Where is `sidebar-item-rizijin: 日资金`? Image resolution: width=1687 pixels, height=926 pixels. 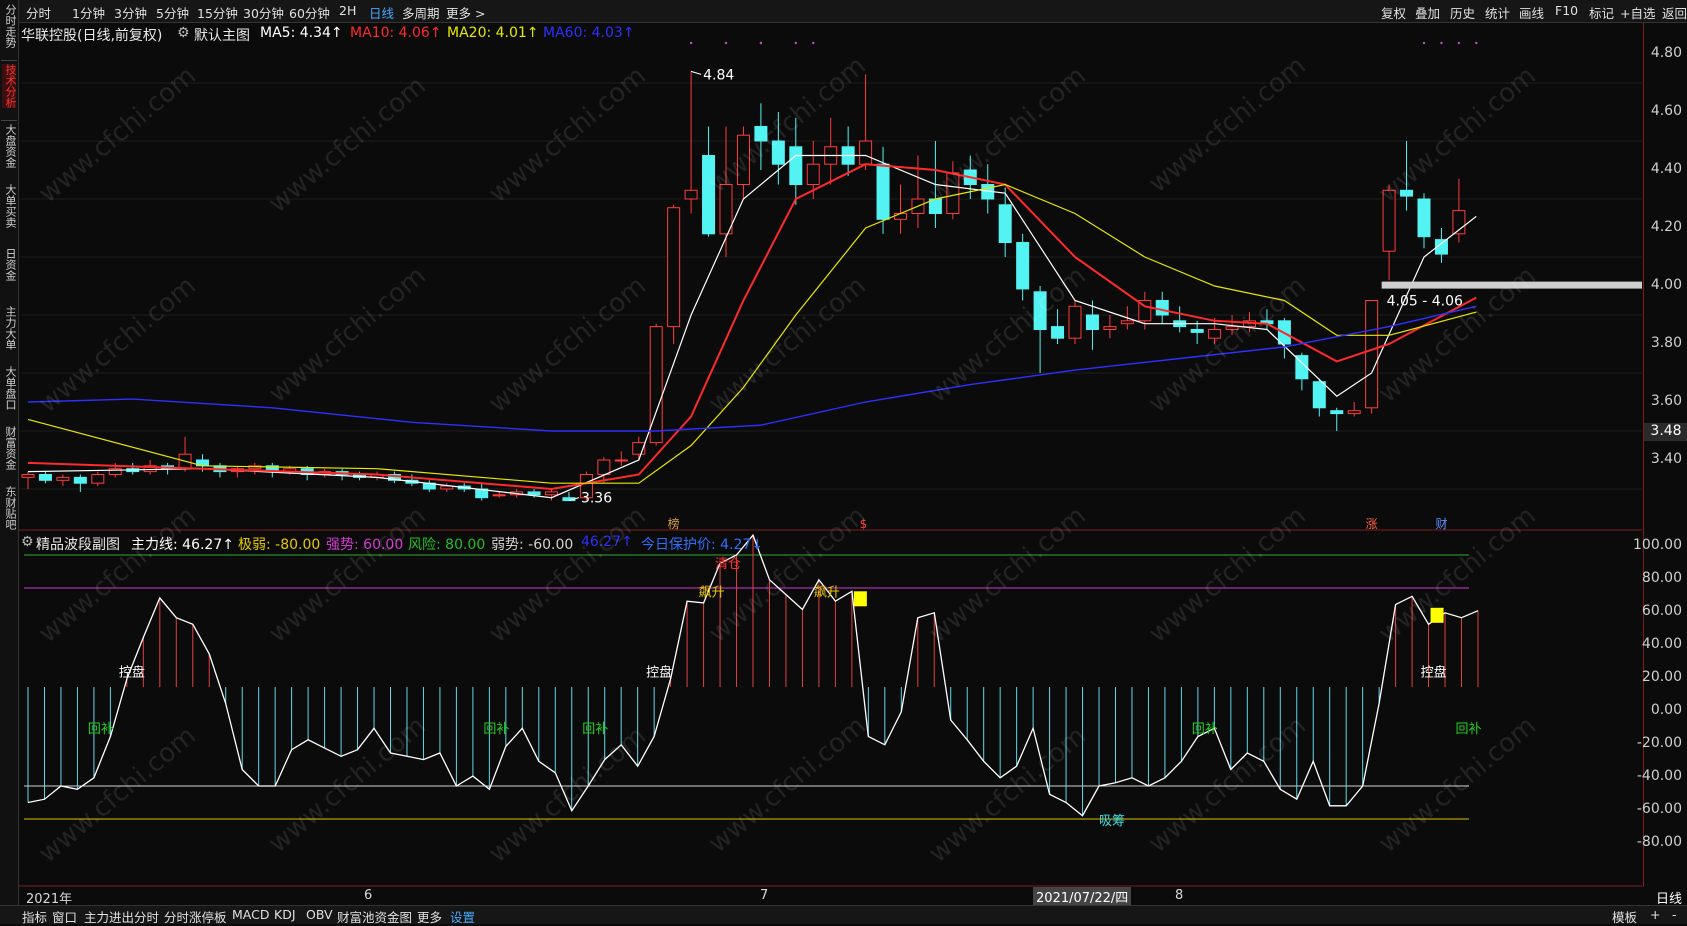
sidebar-item-rizijin: 日资金 is located at coordinates (9, 264).